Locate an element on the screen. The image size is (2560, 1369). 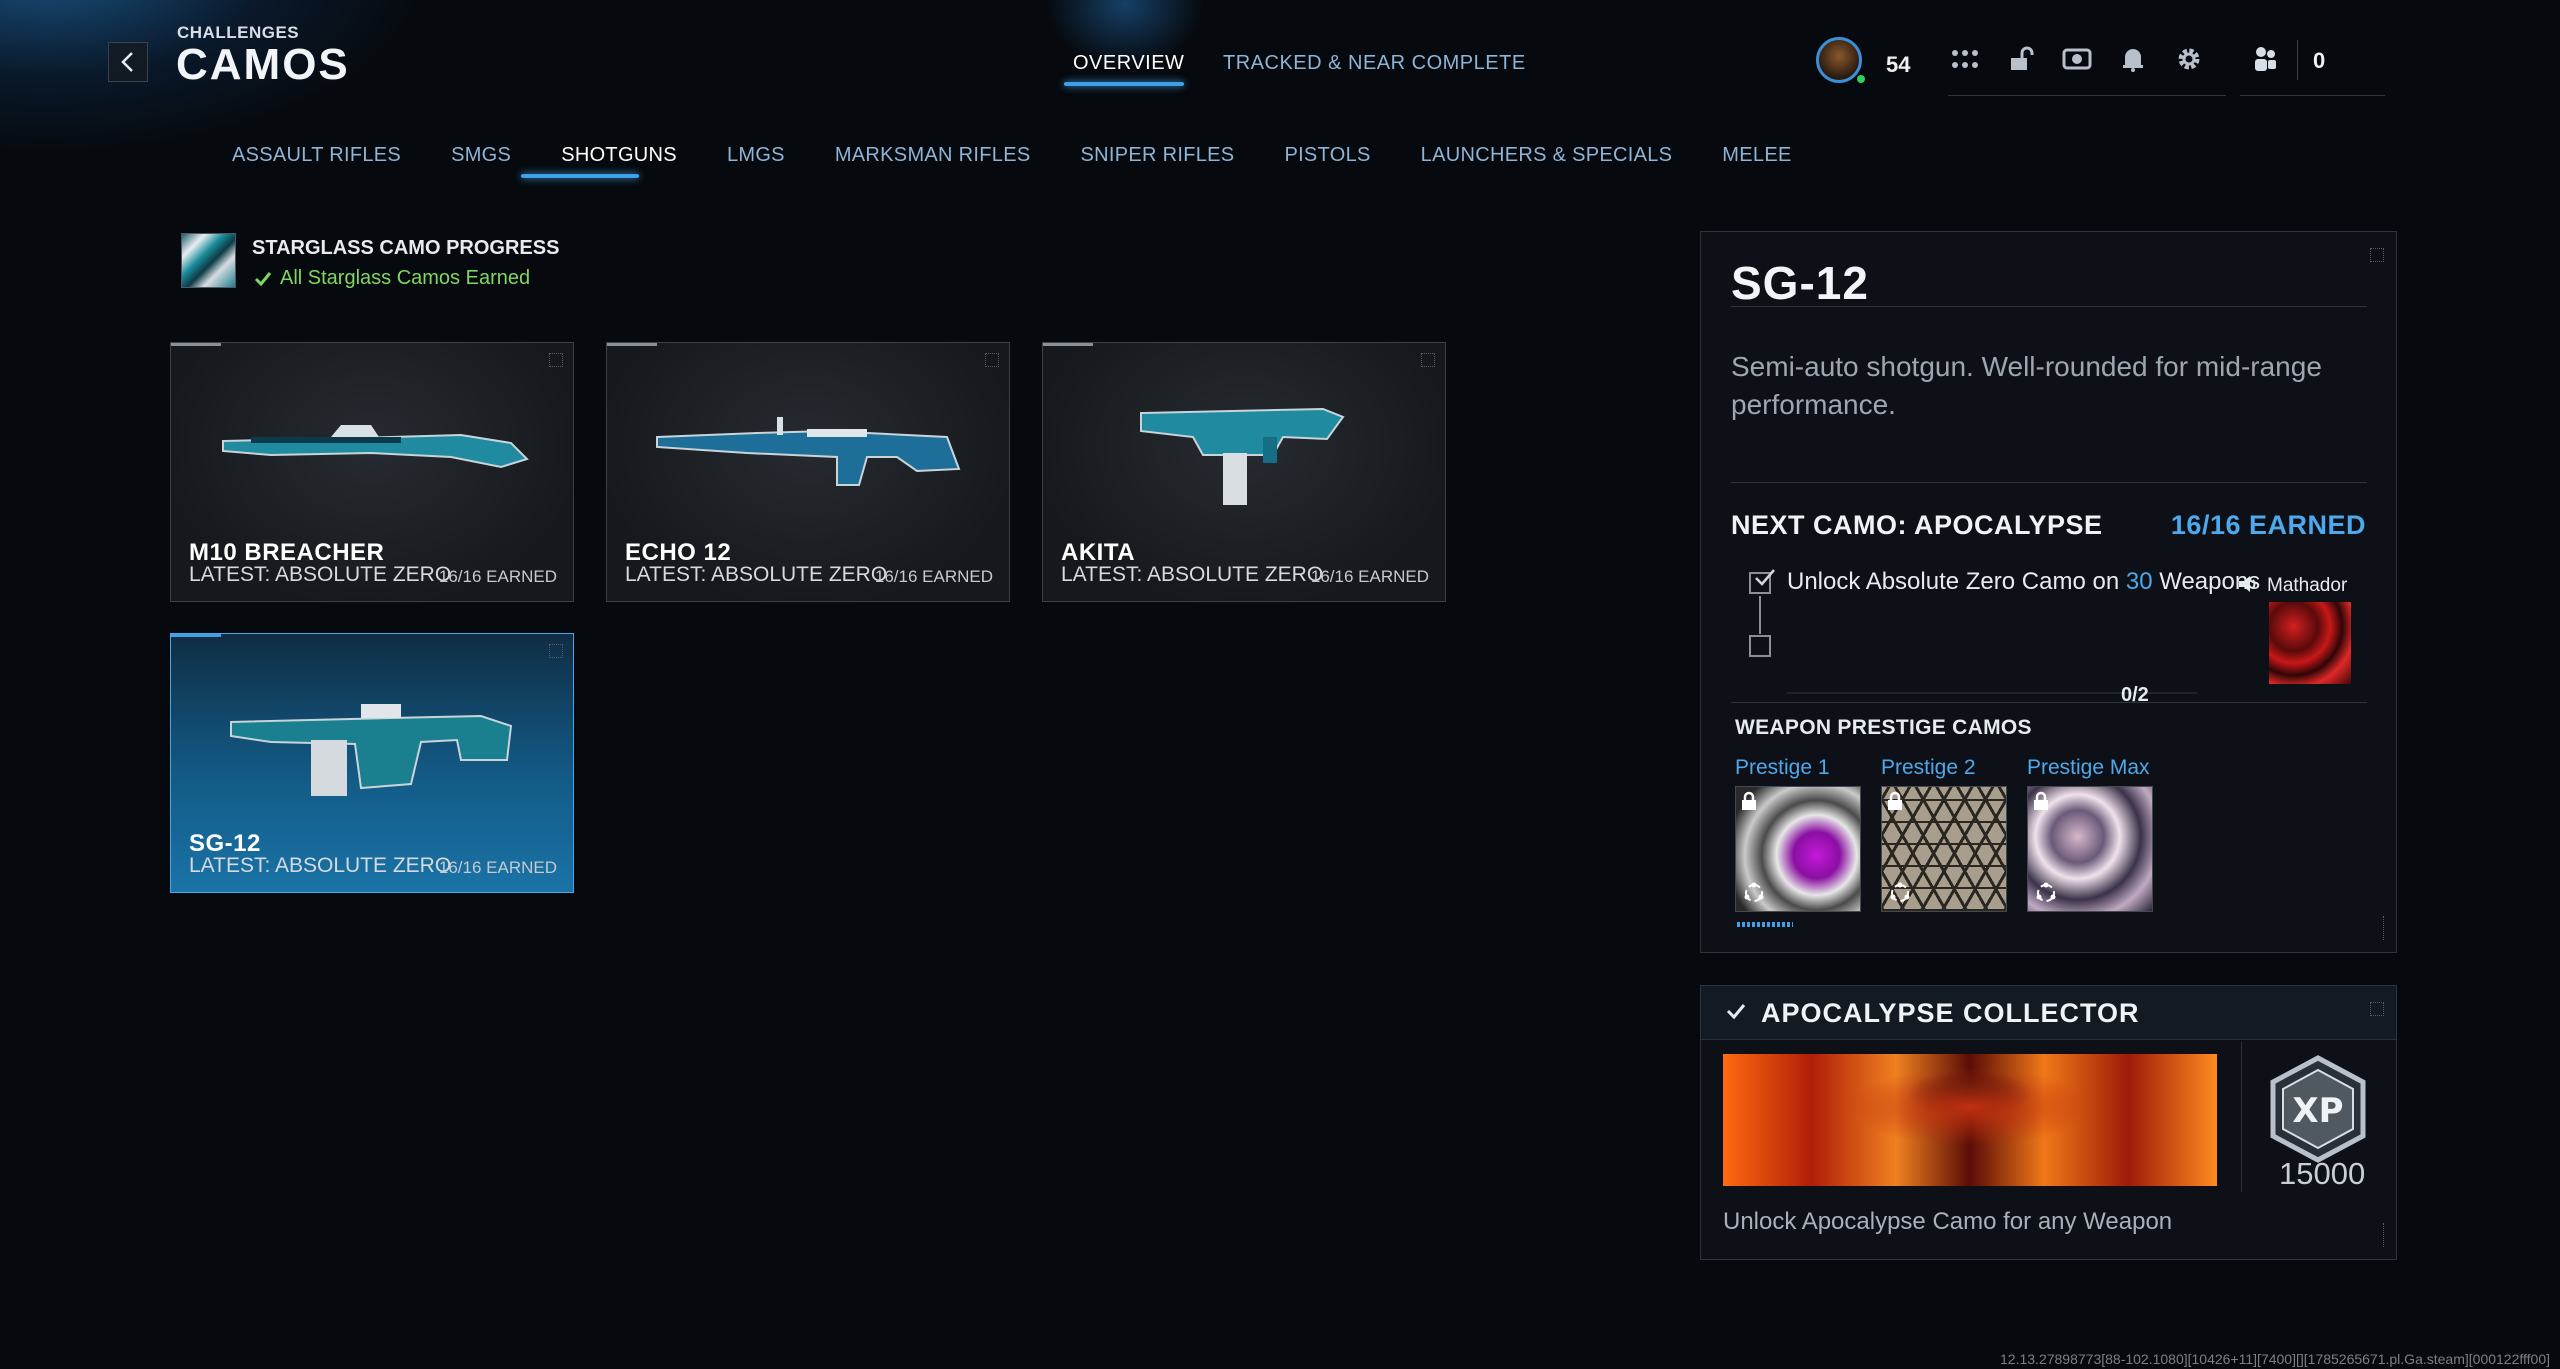
category-tab-sniper-rifles: SNIPER RIFLES is located at coordinates (1157, 155).